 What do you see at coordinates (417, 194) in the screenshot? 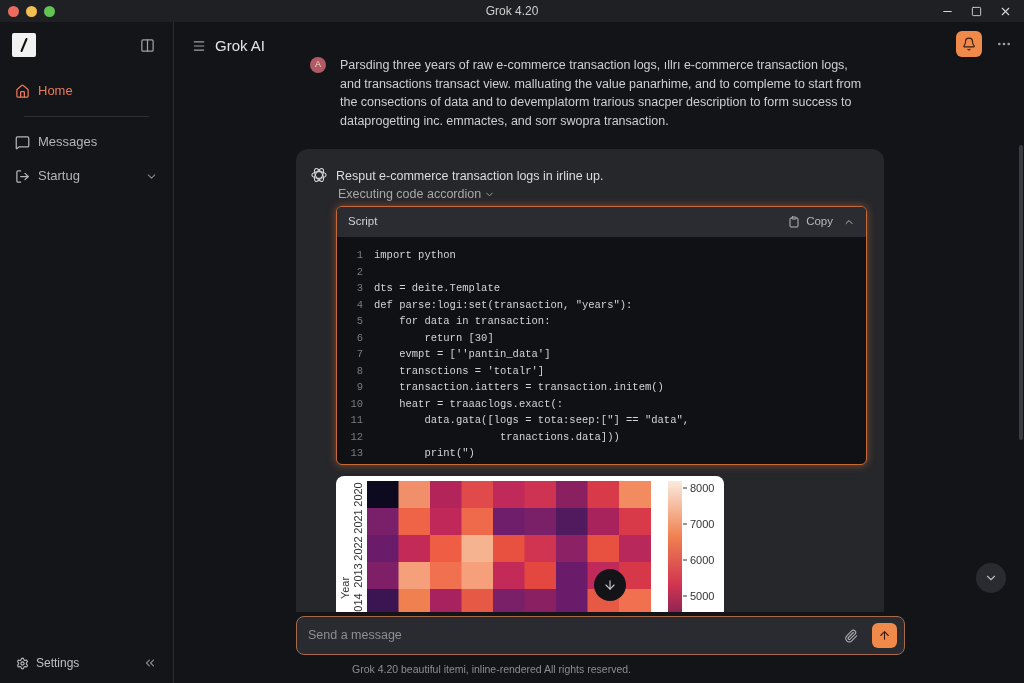
I see `code-accordion-toggle: Executing code accordion` at bounding box center [417, 194].